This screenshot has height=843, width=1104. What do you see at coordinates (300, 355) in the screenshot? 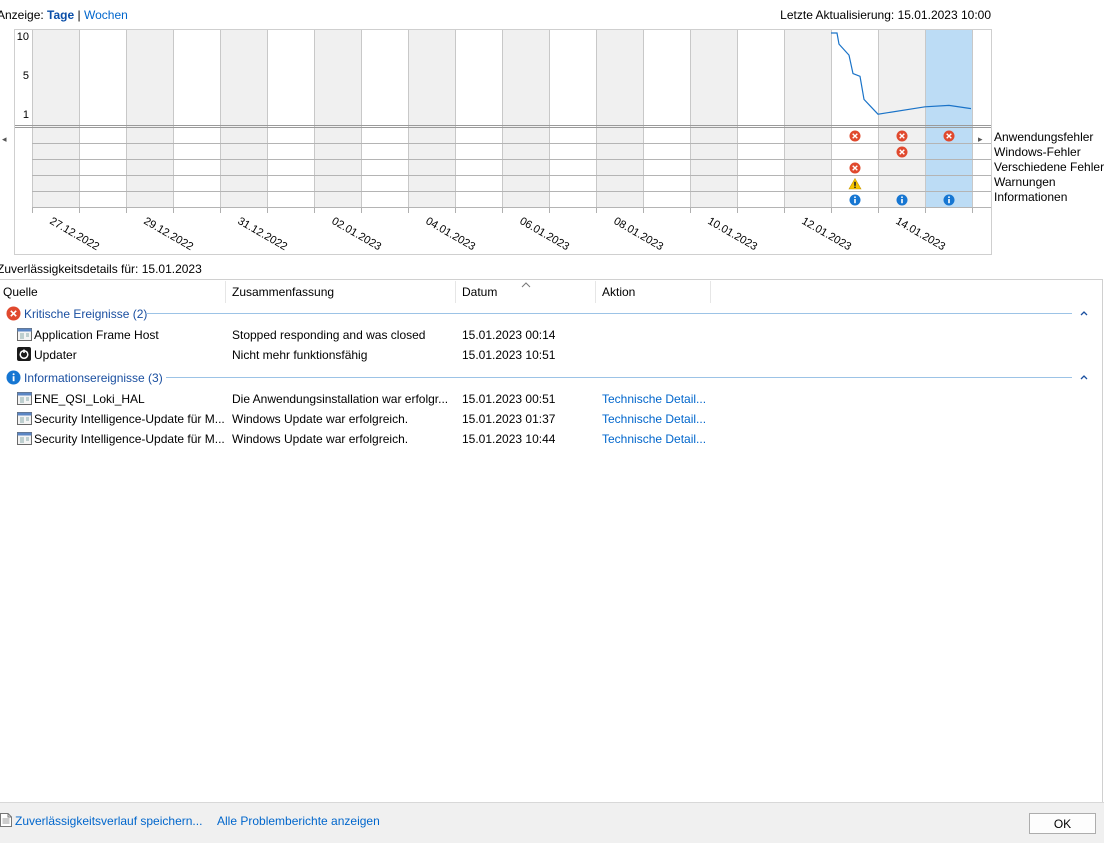
I see `row-summary: Nicht mehr funktionsfähig` at bounding box center [300, 355].